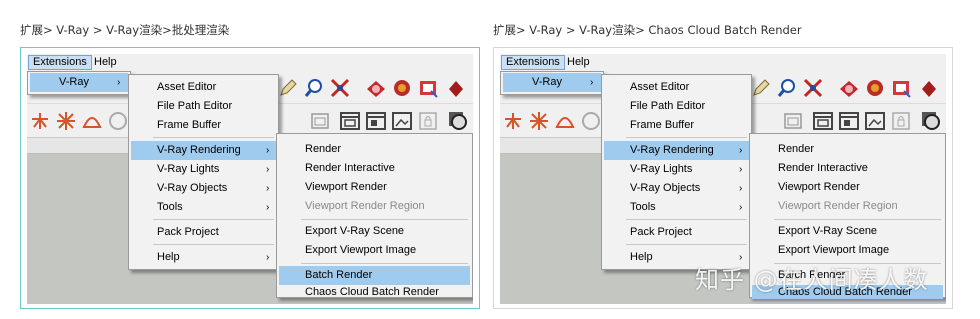  I want to click on menu-item-help: Help ›, so click(203, 257).